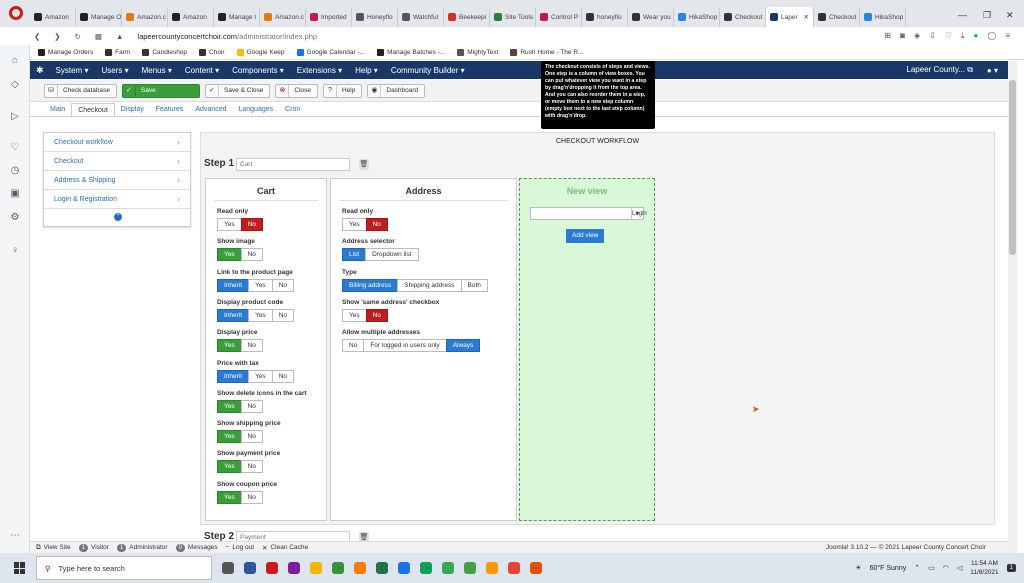 Image resolution: width=1024 pixels, height=583 pixels. I want to click on volume-icon: ◁, so click(959, 568).